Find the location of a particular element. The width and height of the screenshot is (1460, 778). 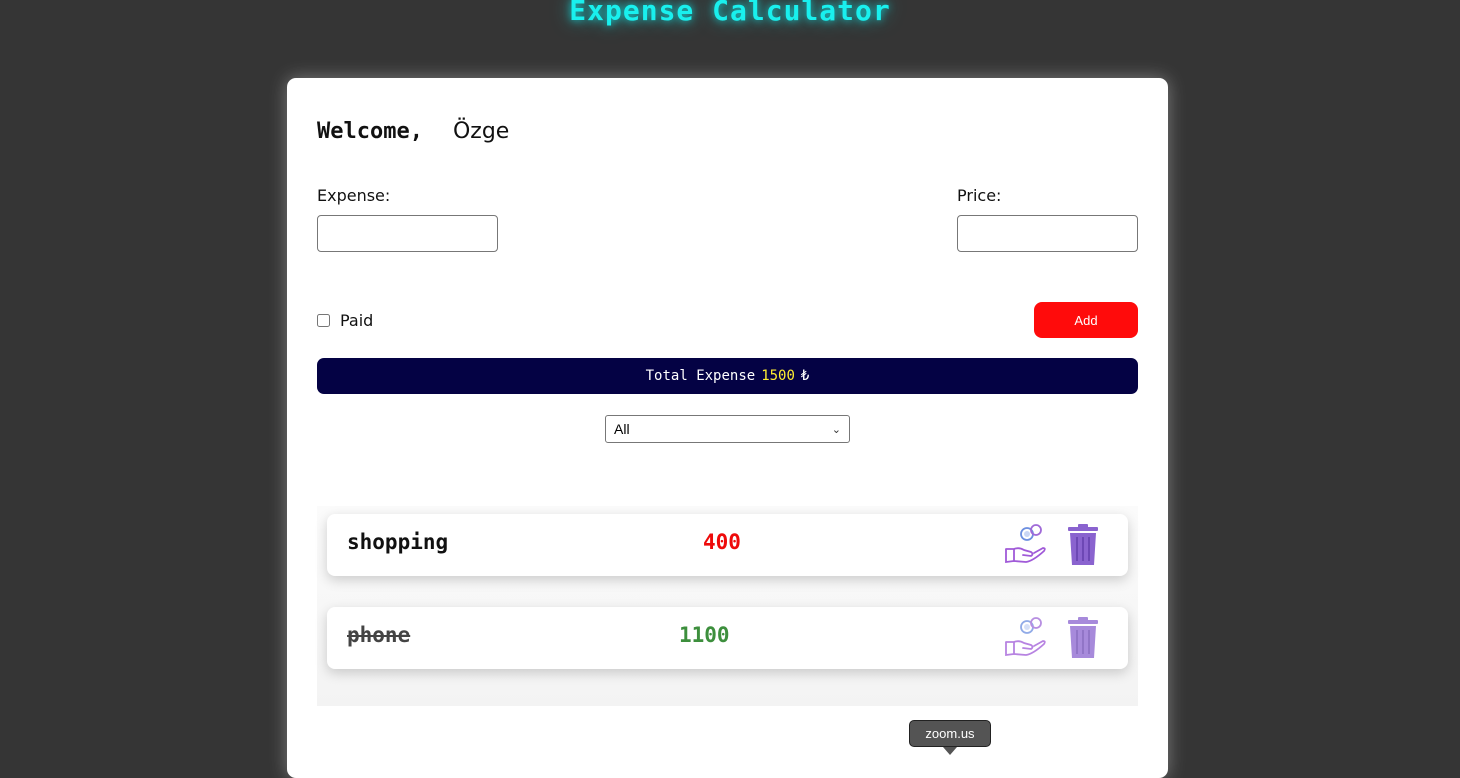

expense-list: shopping 400 phone 1100 is located at coordinates (727, 606).